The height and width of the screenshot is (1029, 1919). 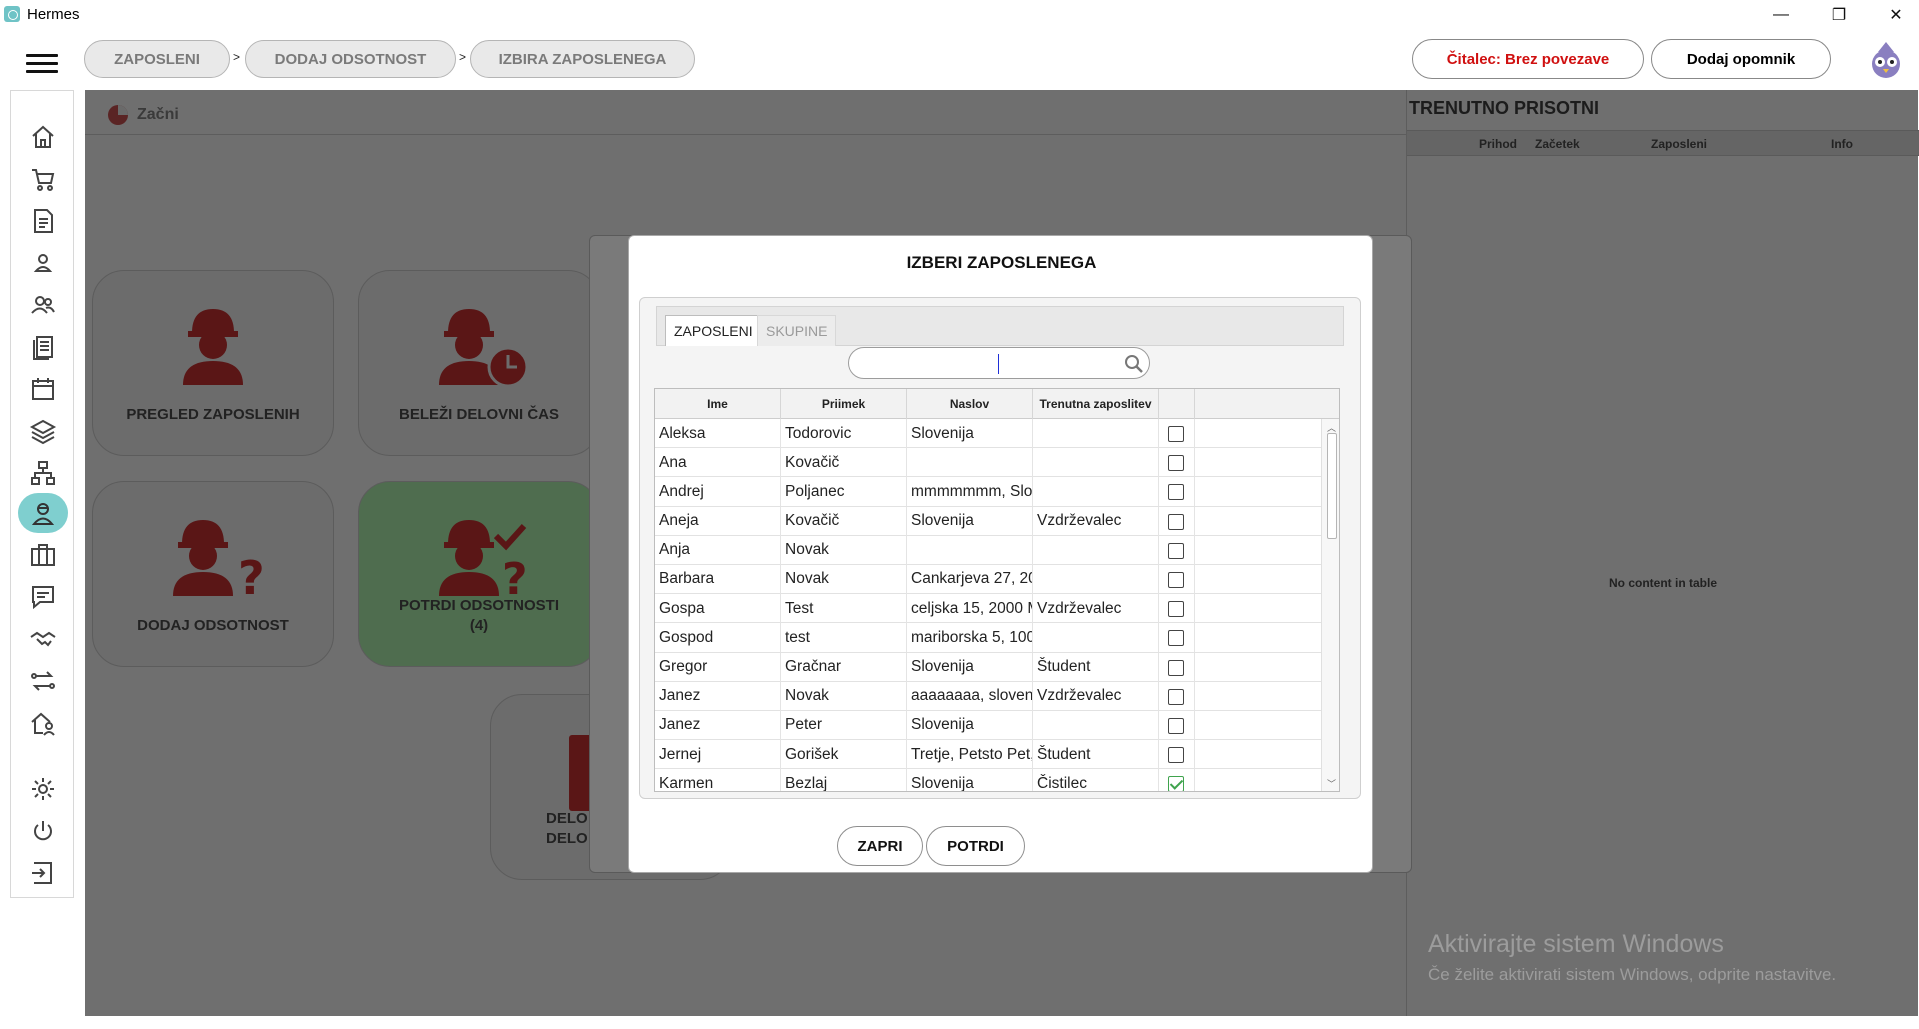 I want to click on scrollbar-thumb, so click(x=1332, y=486).